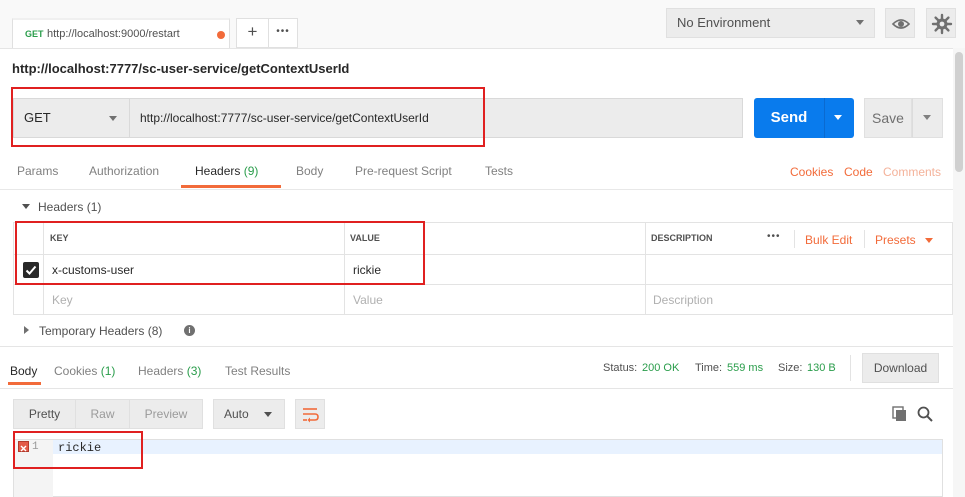 This screenshot has height=497, width=965. What do you see at coordinates (912, 172) in the screenshot?
I see `comments-link: Comments` at bounding box center [912, 172].